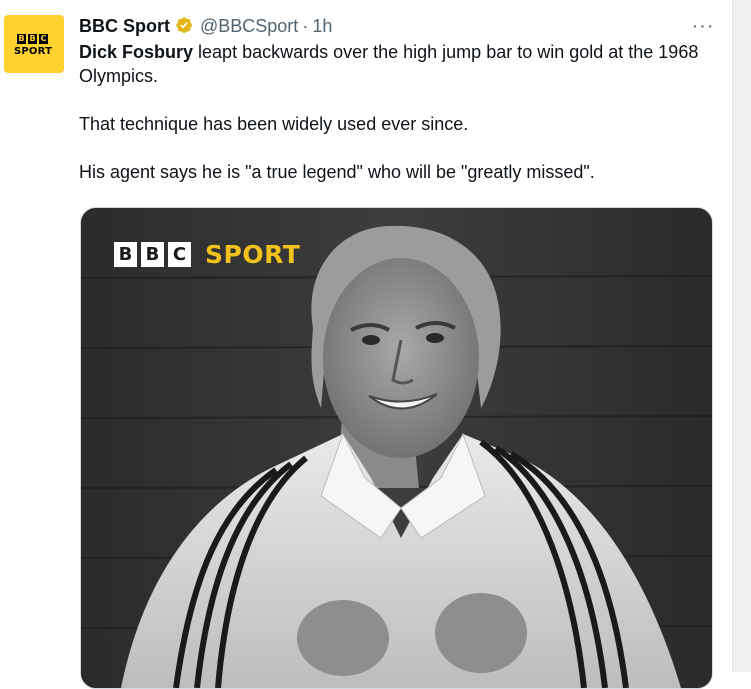  Describe the element at coordinates (741, 336) in the screenshot. I see `page-scrollbar` at that location.